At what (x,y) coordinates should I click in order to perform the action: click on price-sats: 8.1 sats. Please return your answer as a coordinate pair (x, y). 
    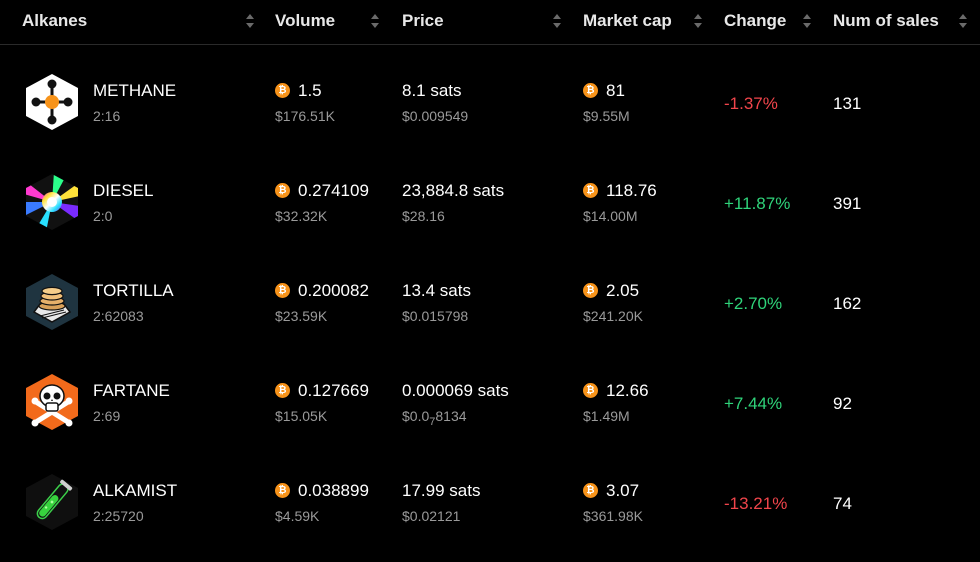
    Looking at the image, I should click on (432, 90).